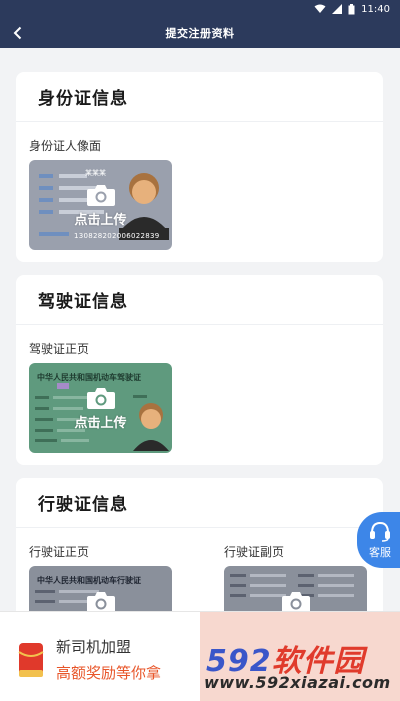  I want to click on vehicle-license-back-upload, so click(295, 588).